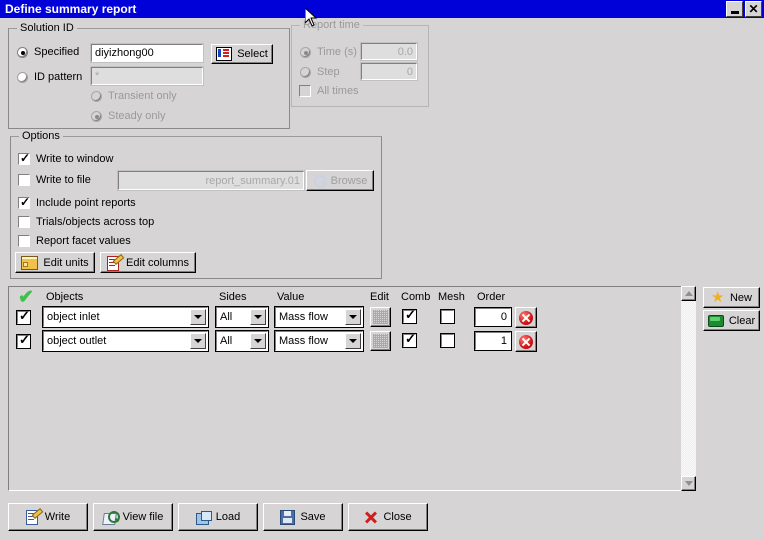  I want to click on select-button-label: Select, so click(252, 54).